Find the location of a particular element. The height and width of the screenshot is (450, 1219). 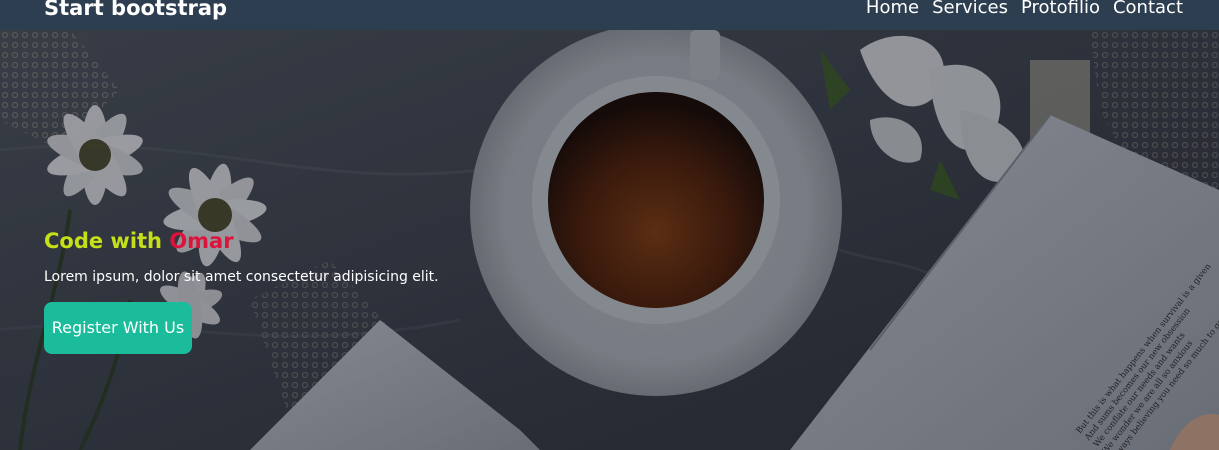

nav-link-home: Home is located at coordinates (892, 9).